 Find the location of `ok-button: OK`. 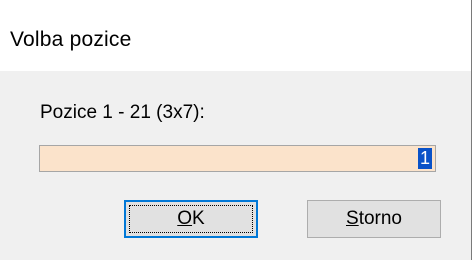

ok-button: OK is located at coordinates (191, 219).